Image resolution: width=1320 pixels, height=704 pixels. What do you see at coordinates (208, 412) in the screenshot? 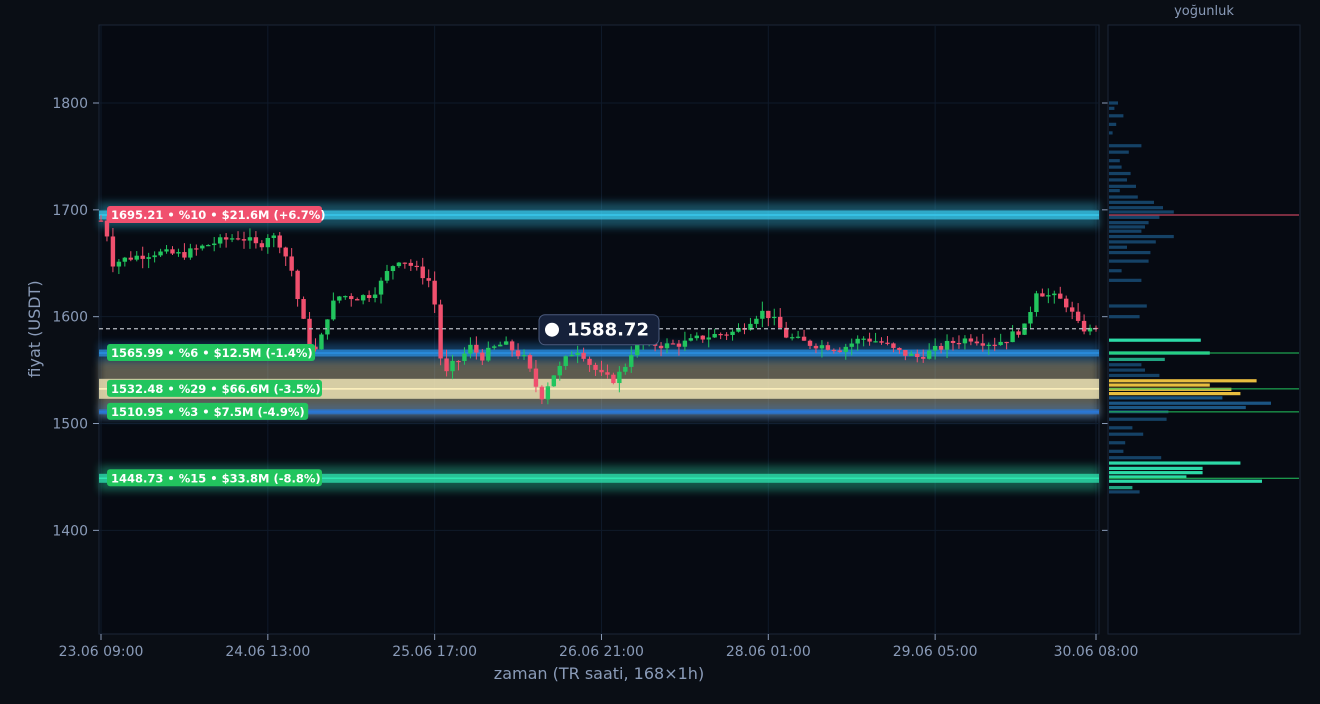
I see `level-label-text: 1510.95 • %3 • $7.5M (-4.9%)` at bounding box center [208, 412].